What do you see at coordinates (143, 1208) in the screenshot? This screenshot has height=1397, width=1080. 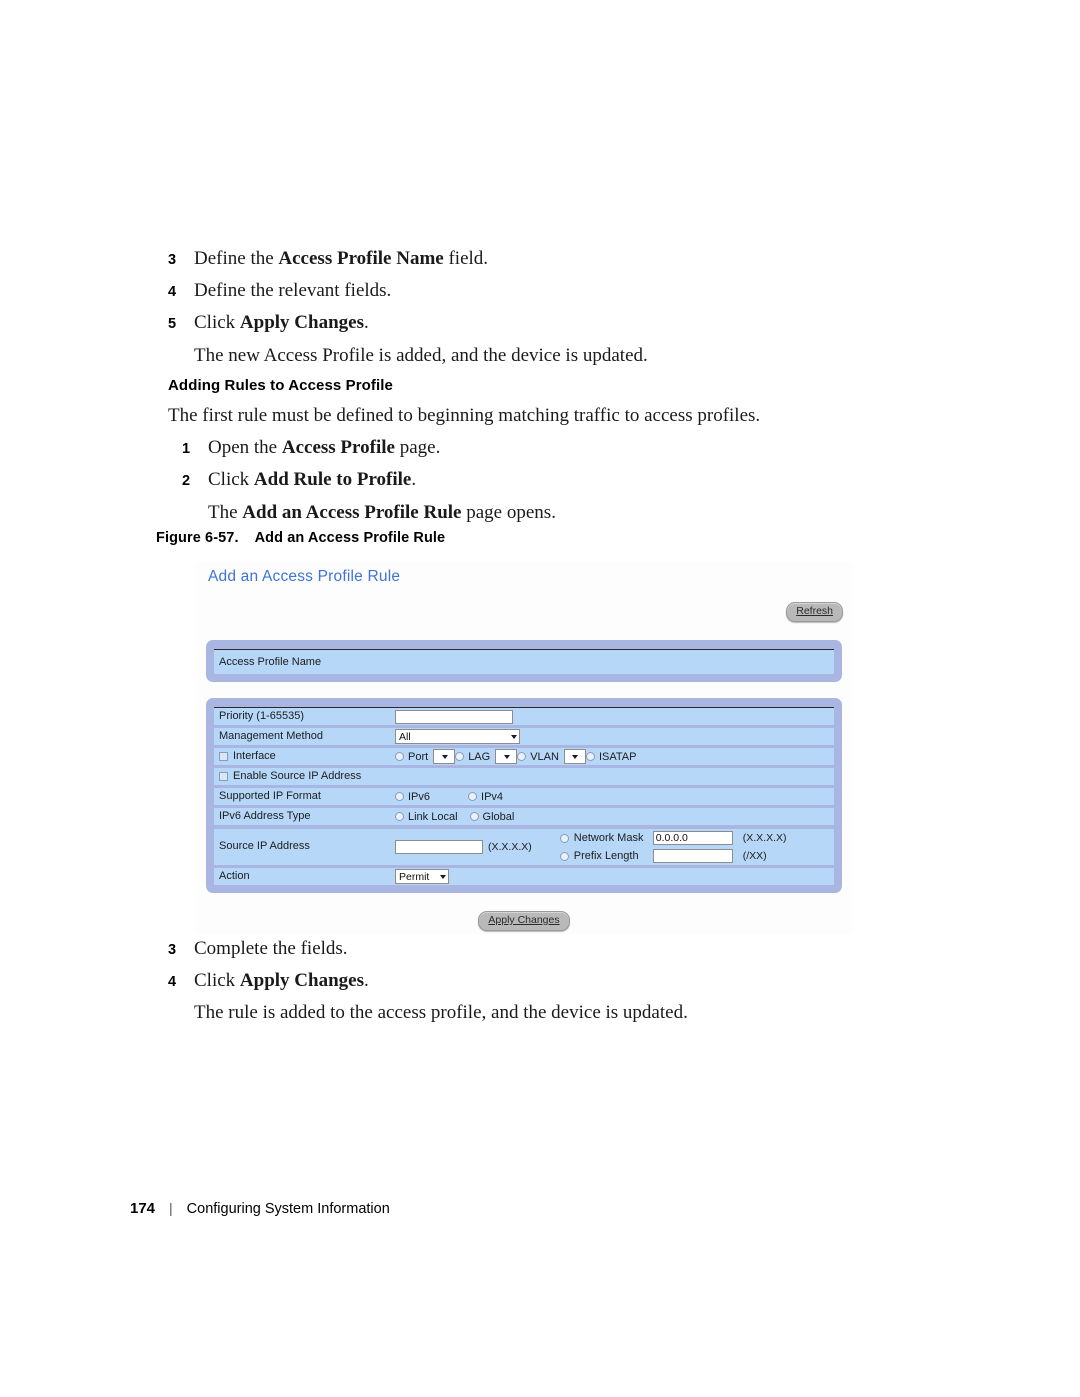 I see `footer-page-number: 174` at bounding box center [143, 1208].